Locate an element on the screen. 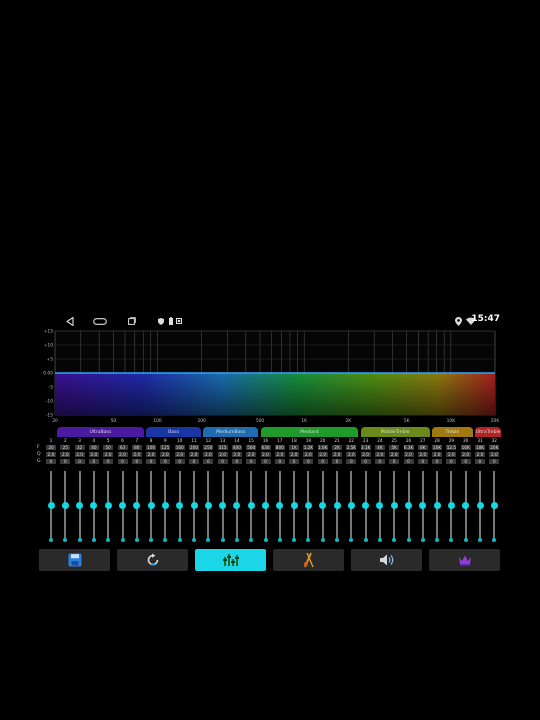 Image resolution: width=540 pixels, height=720 pixels. reset-button is located at coordinates (152, 560).